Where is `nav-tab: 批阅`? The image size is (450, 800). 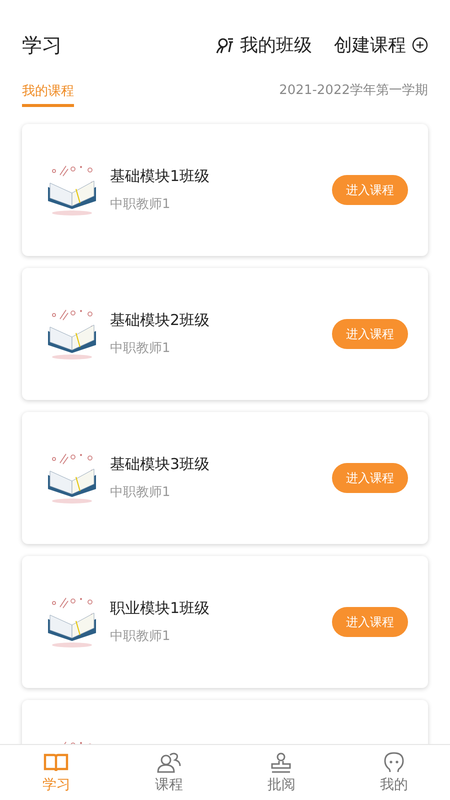 nav-tab: 批阅 is located at coordinates (281, 772).